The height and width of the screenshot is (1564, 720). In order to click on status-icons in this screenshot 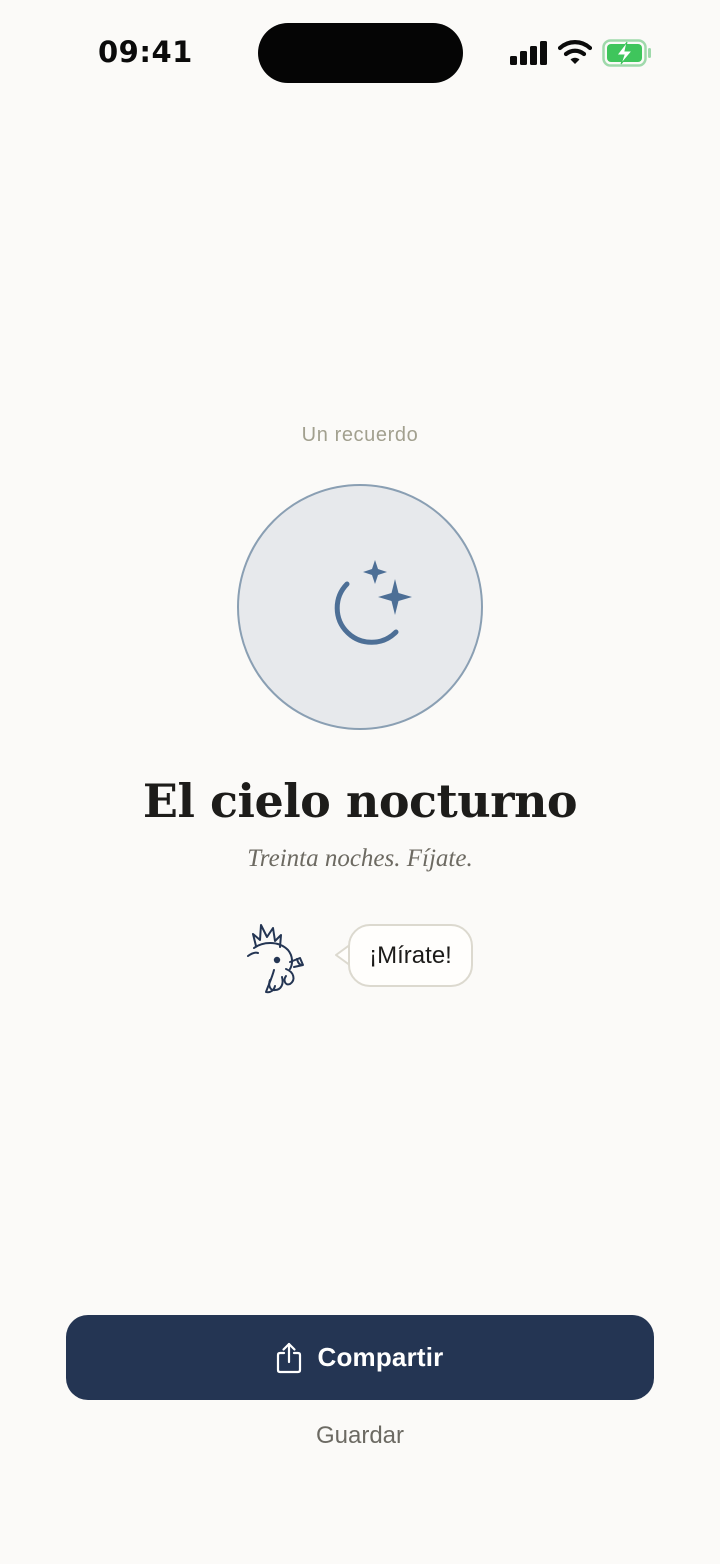, I will do `click(583, 53)`.